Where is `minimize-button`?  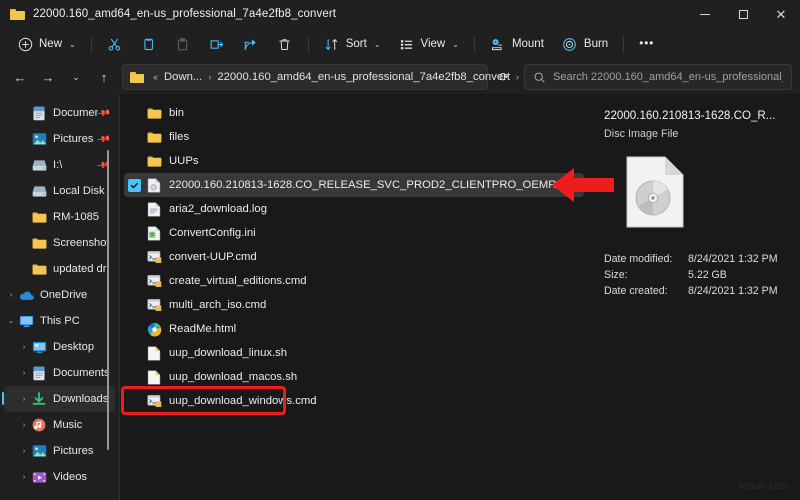
minimize-button is located at coordinates (705, 14).